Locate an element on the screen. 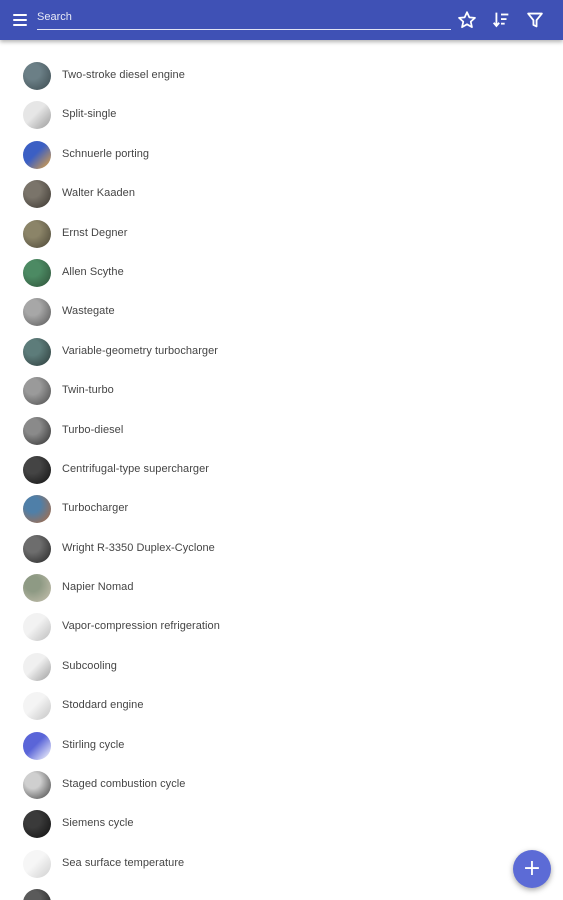 Image resolution: width=563 pixels, height=900 pixels. list-item: Stirling cycle is located at coordinates (281, 745).